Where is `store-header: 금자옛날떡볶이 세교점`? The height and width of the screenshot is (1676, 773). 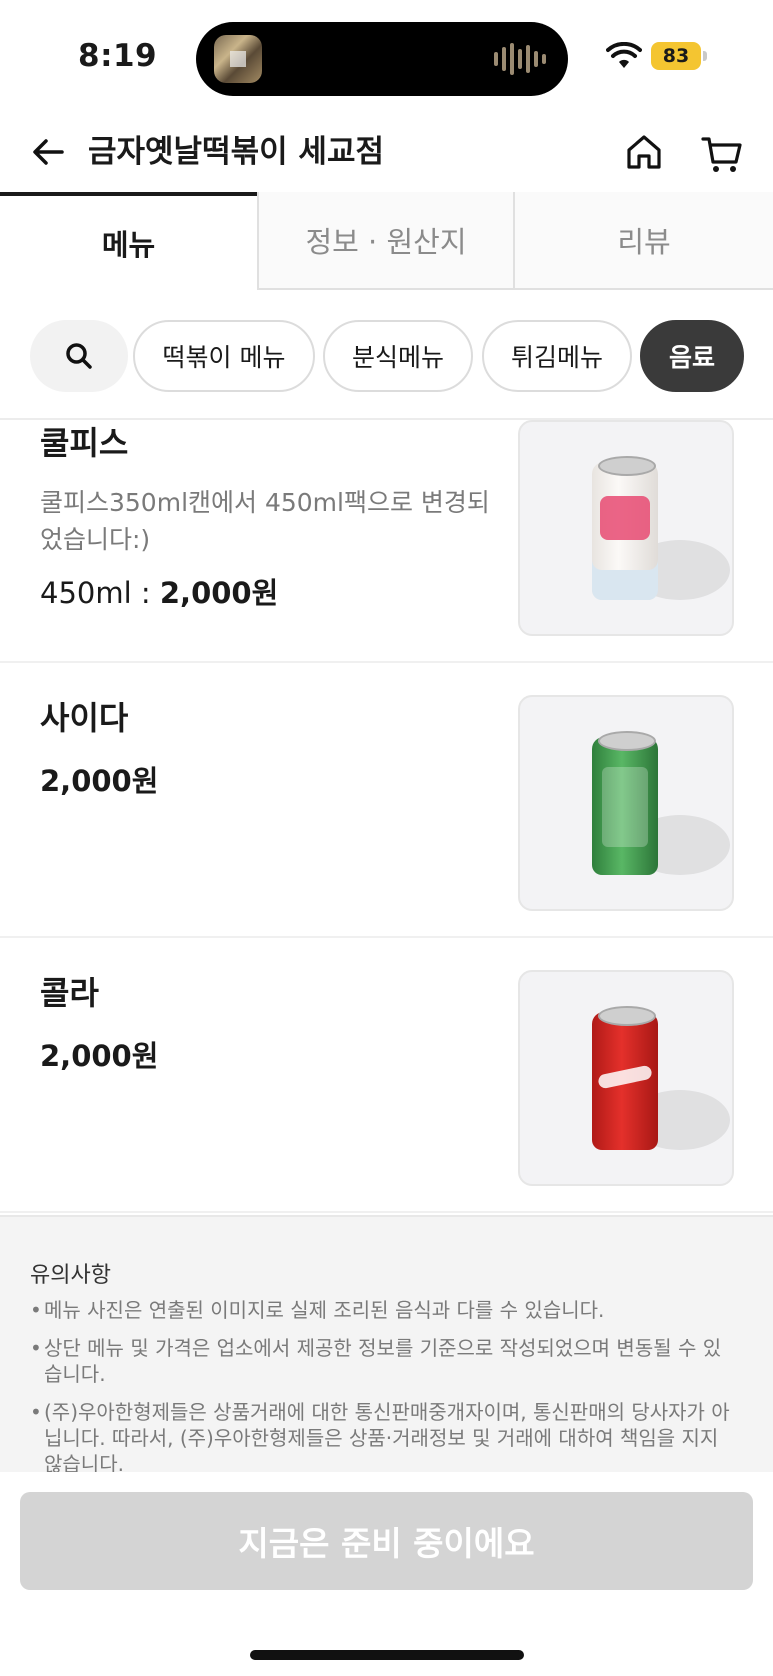 store-header: 금자옛날떡볶이 세교점 is located at coordinates (386, 154).